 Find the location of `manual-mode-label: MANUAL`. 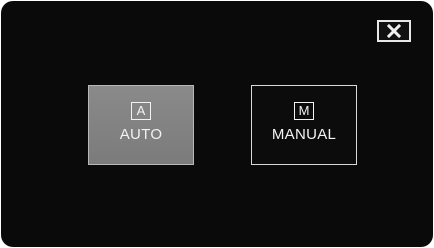

manual-mode-label: MANUAL is located at coordinates (304, 134).